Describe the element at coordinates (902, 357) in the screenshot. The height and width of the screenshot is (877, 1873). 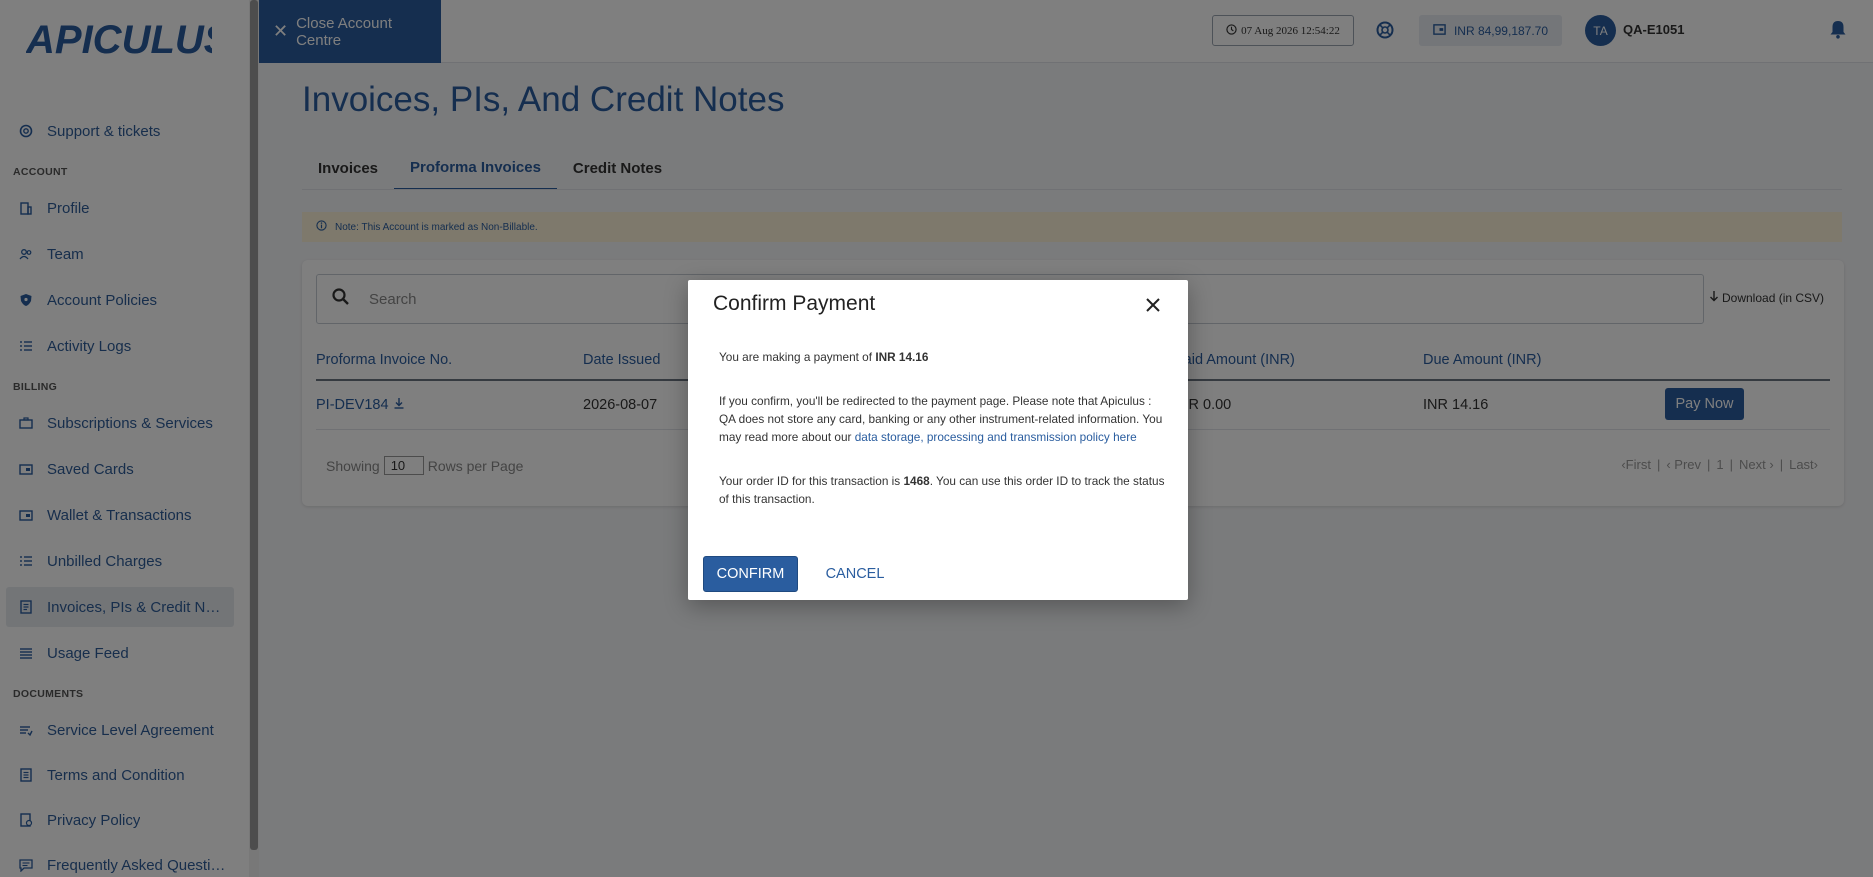
I see `payment-amount: INR 14.16` at that location.